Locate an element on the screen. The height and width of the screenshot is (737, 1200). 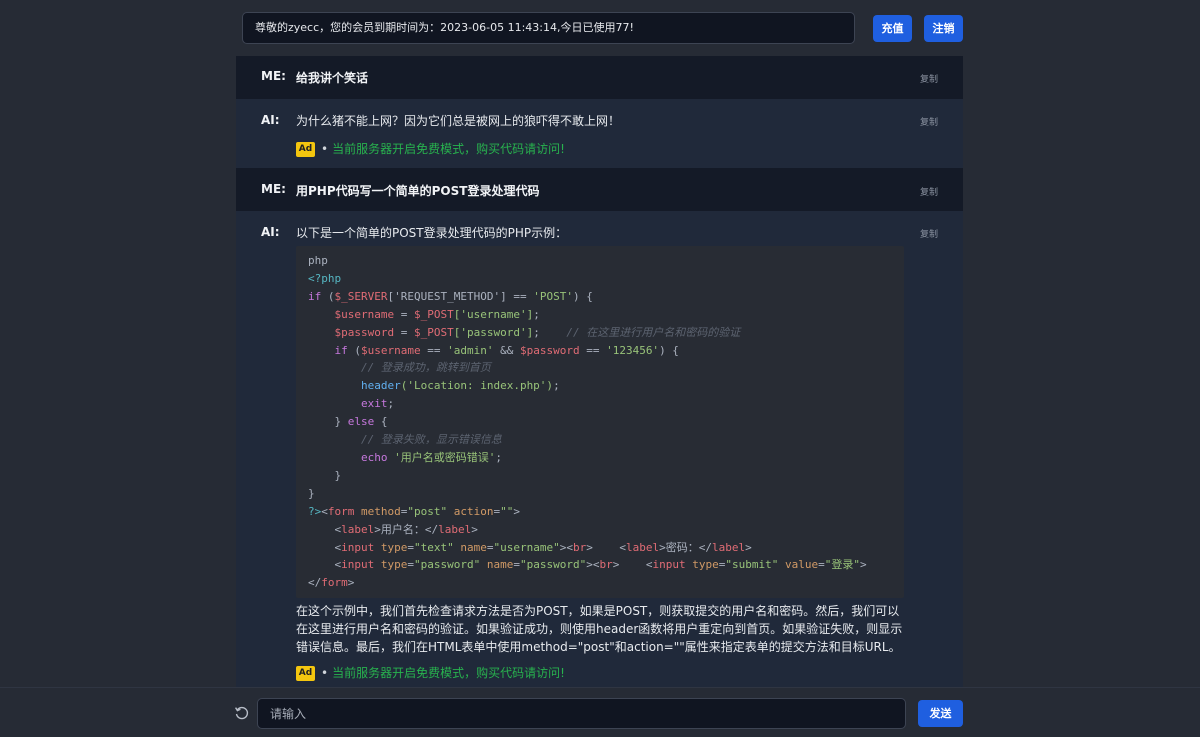
logout-button: 注销 is located at coordinates (943, 28).